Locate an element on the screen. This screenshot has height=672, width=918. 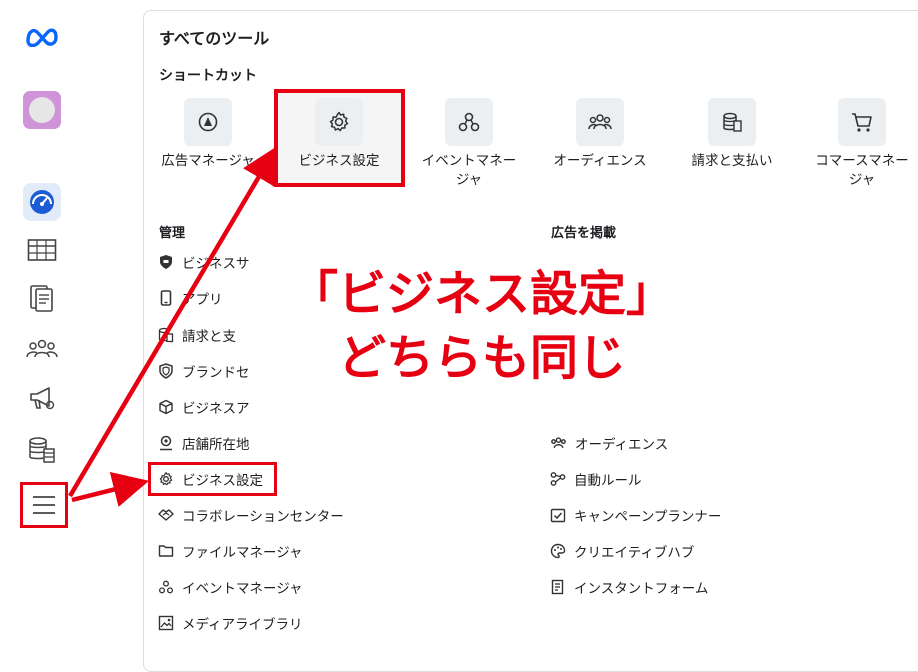
annotation-arrows is located at coordinates (172, 326).